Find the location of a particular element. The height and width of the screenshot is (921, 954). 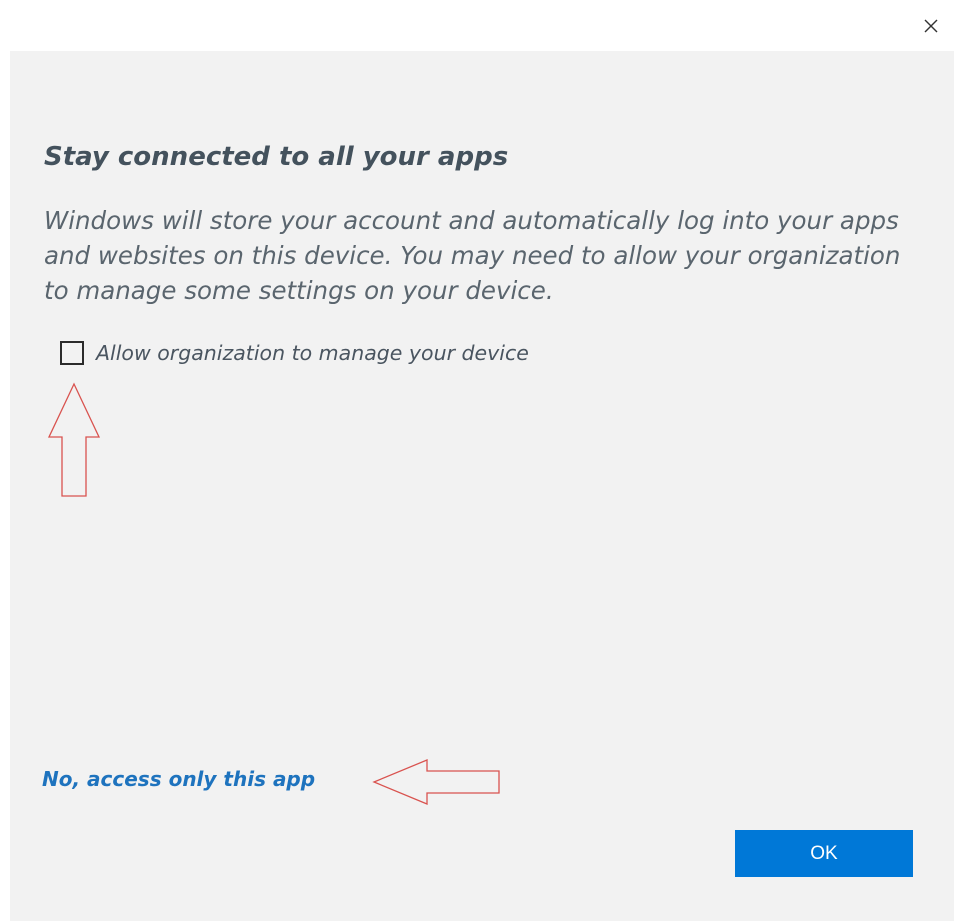

ok-button: OK is located at coordinates (824, 853).